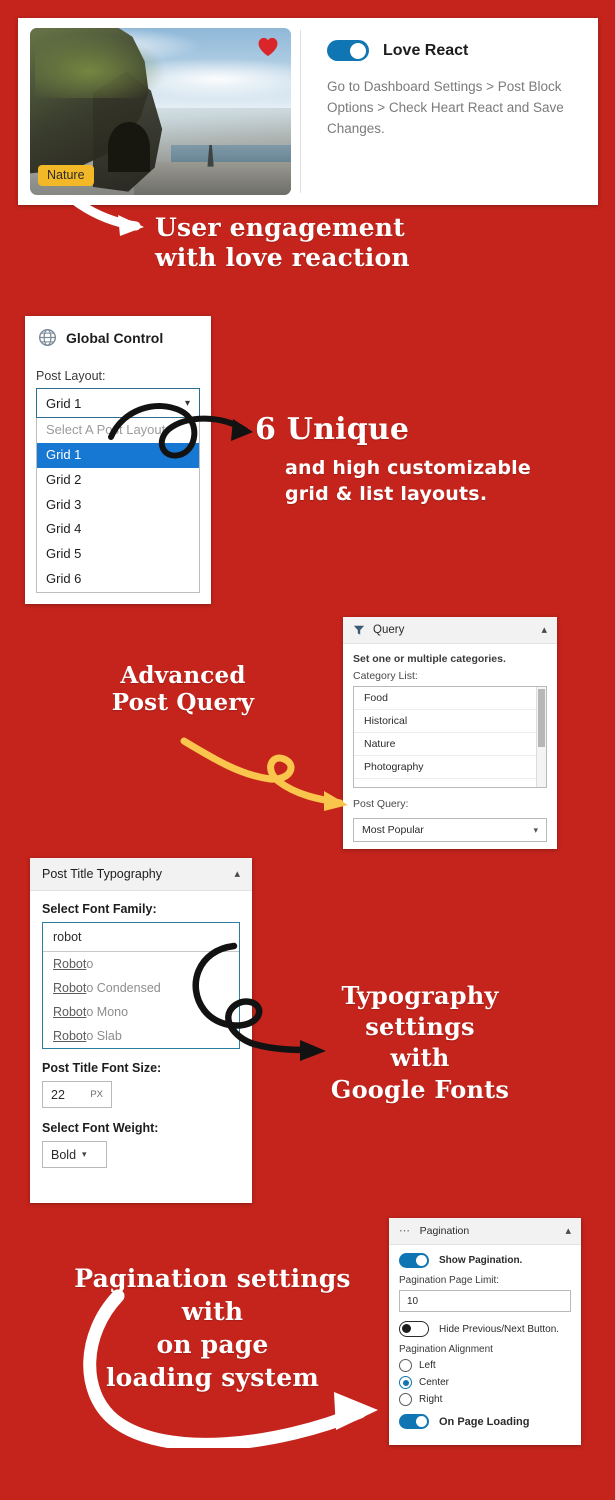 The width and height of the screenshot is (615, 1500). I want to click on yellow-curl-arrow-icon, so click(264, 774).